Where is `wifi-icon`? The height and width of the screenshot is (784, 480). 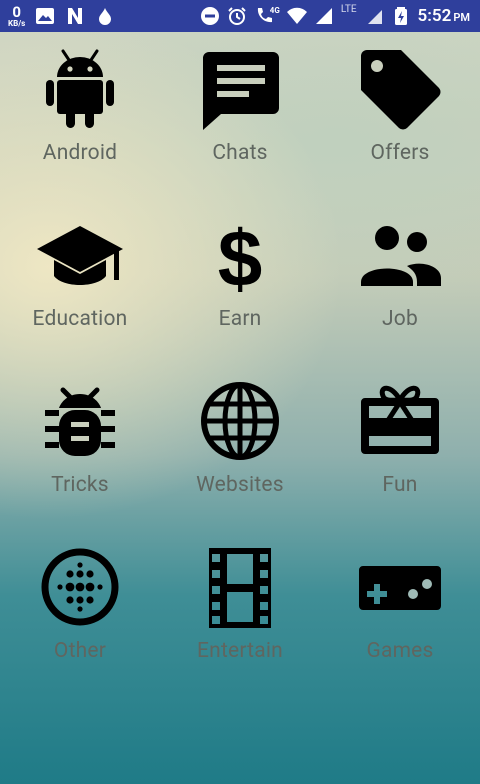
wifi-icon is located at coordinates (296, 16).